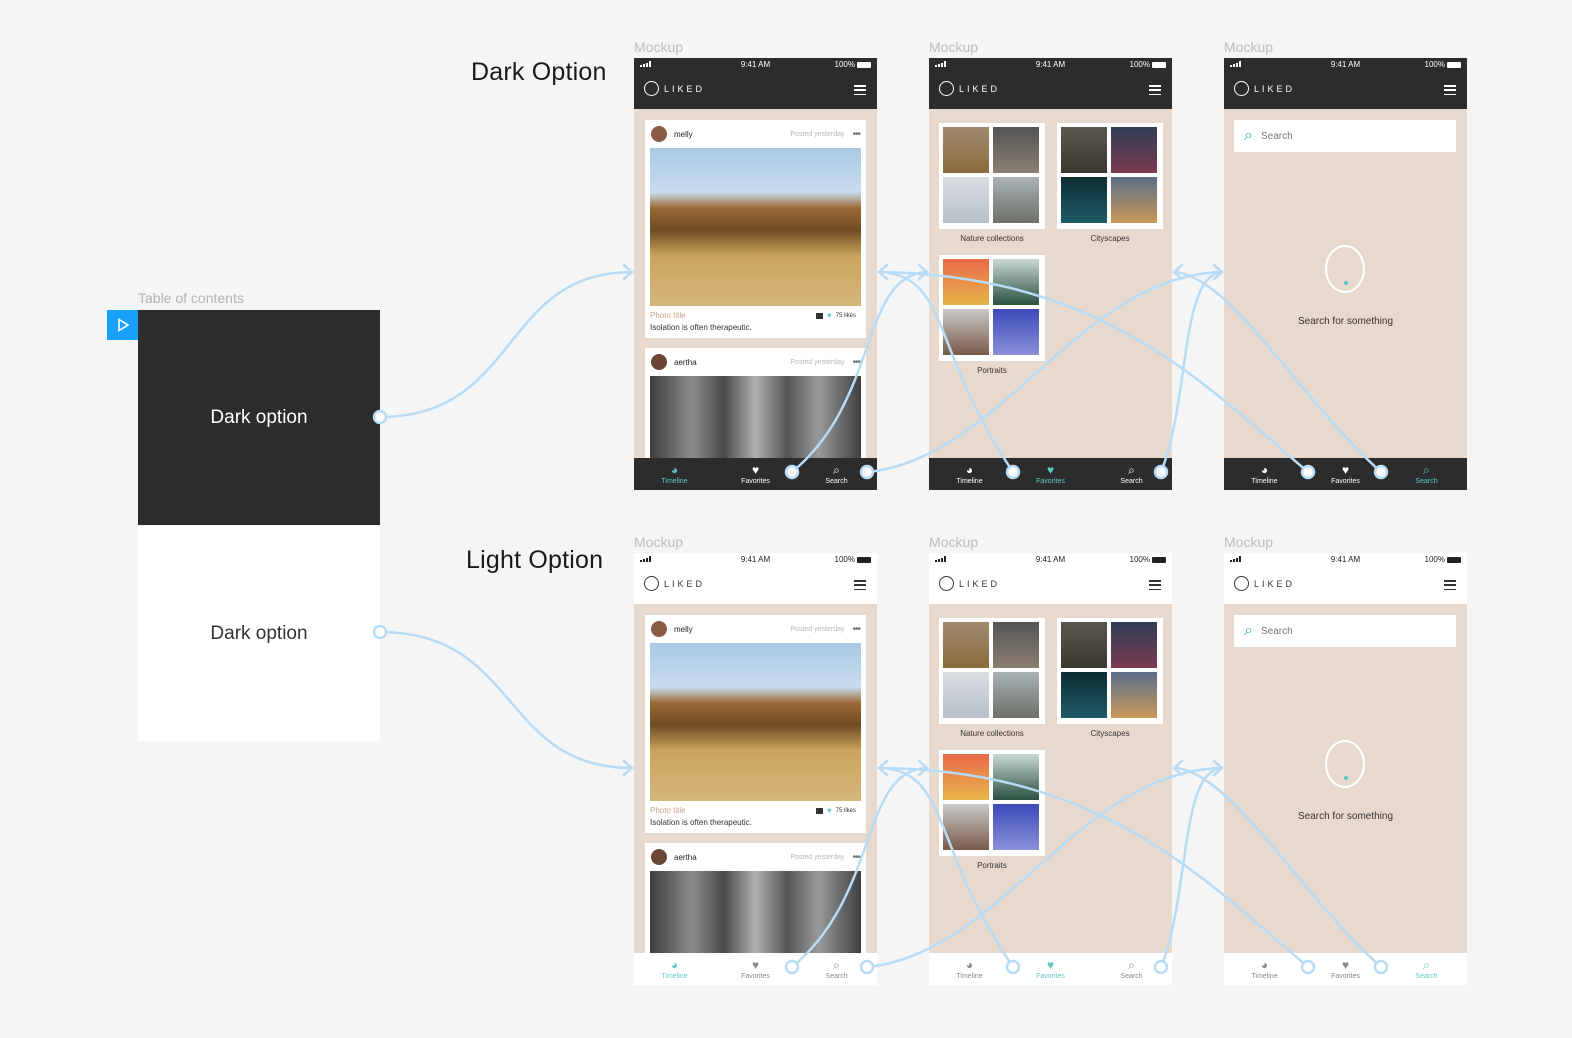 This screenshot has width=1572, height=1038. What do you see at coordinates (969, 469) in the screenshot?
I see `clock-icon: ◕` at bounding box center [969, 469].